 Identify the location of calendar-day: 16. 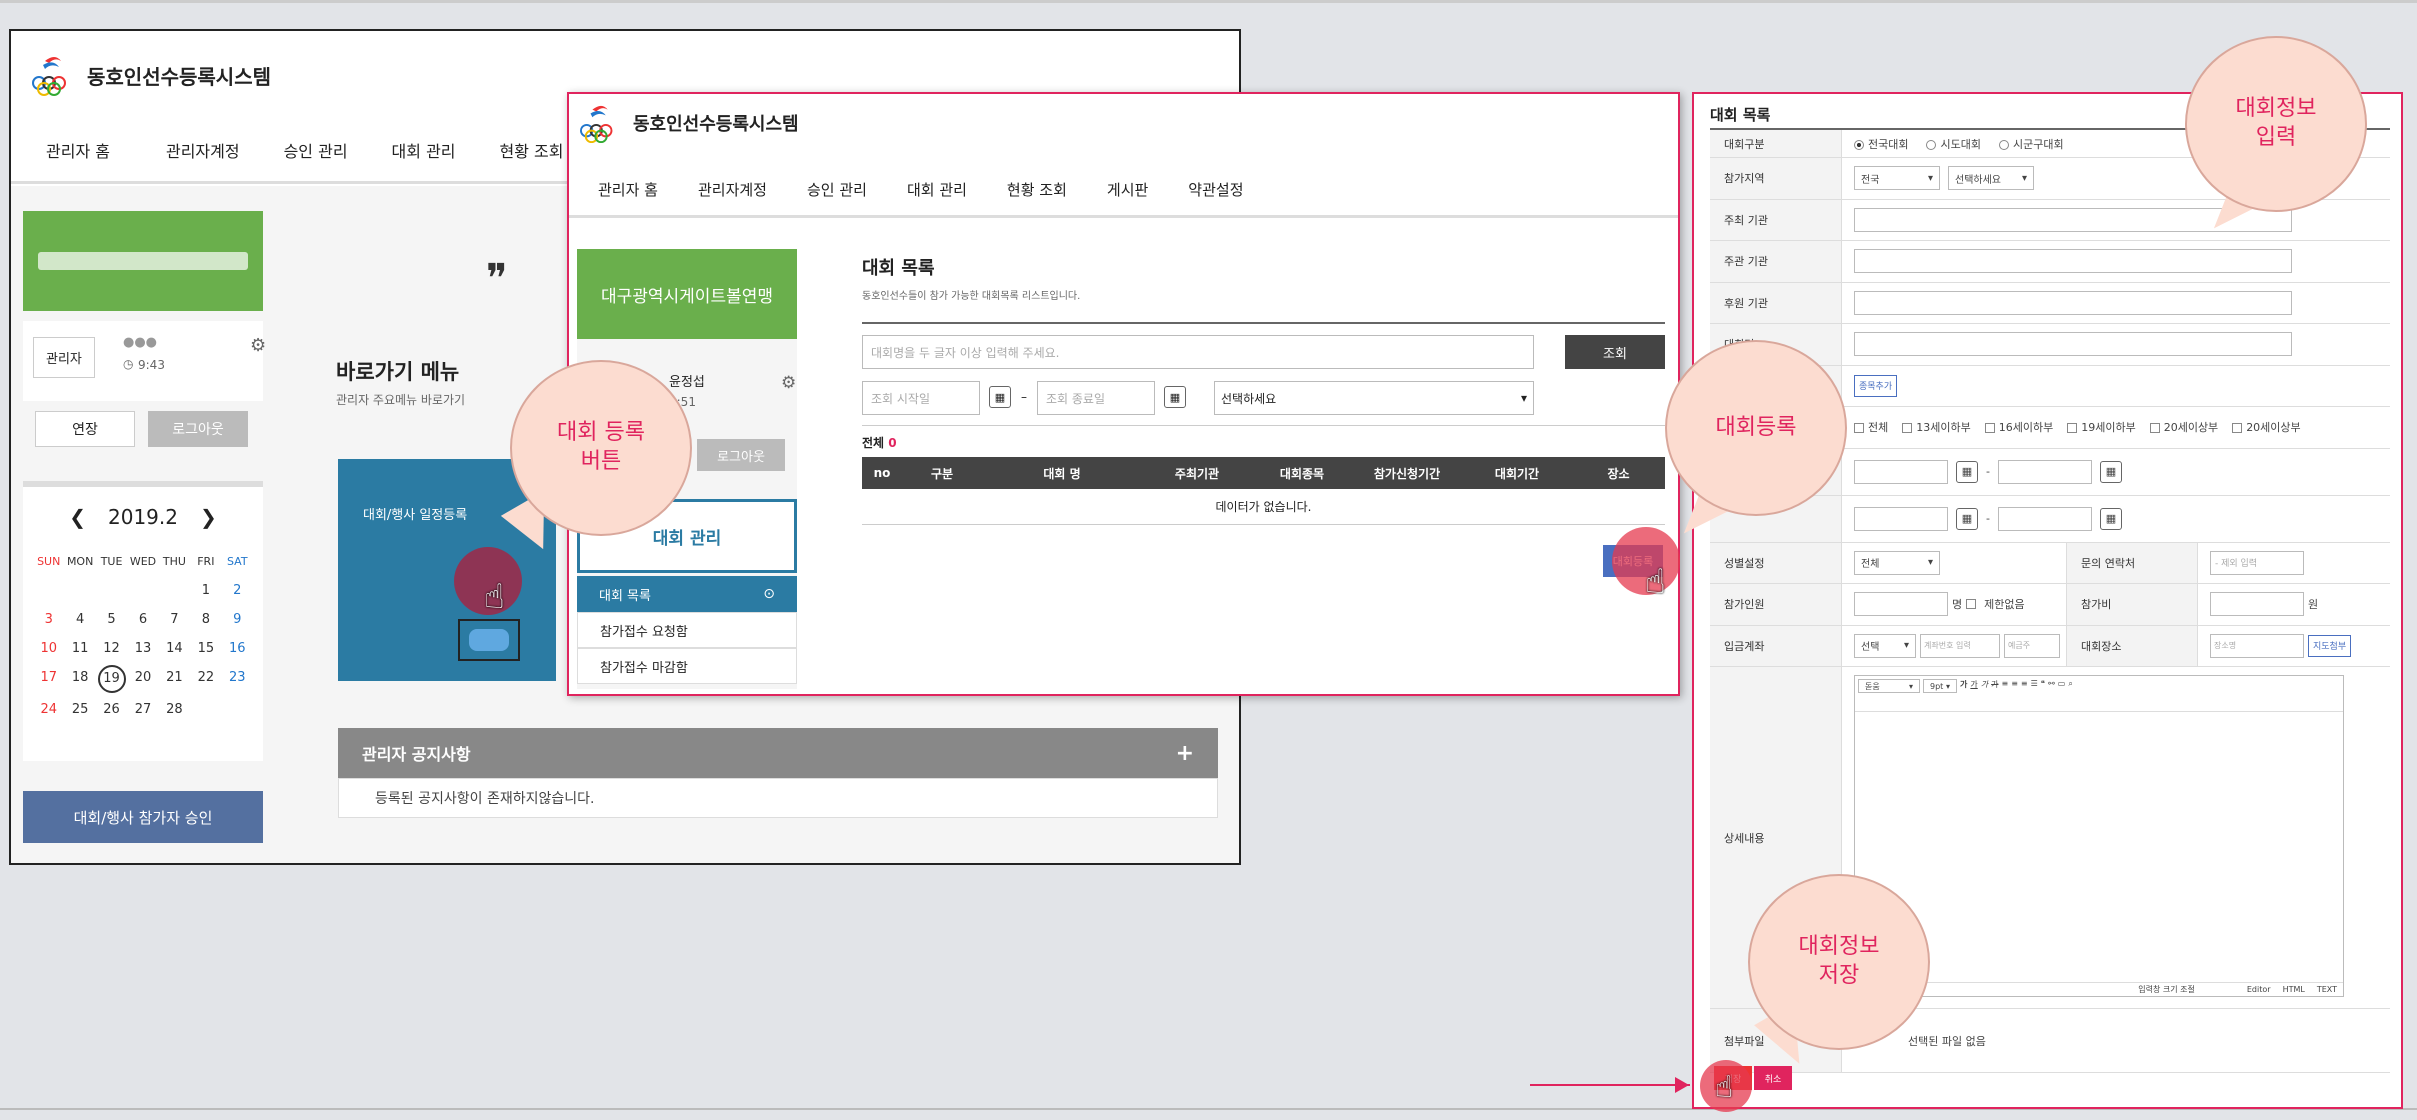
(237, 648).